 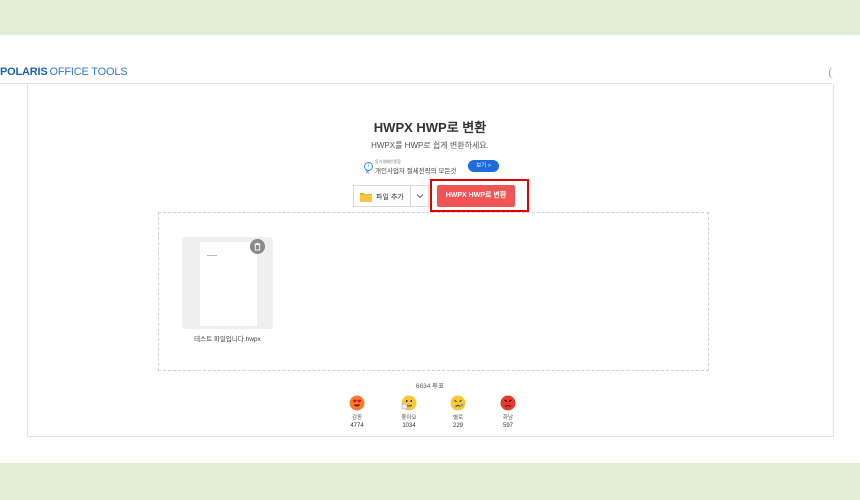 I want to click on add-file-label: 파일 추가, so click(x=390, y=197).